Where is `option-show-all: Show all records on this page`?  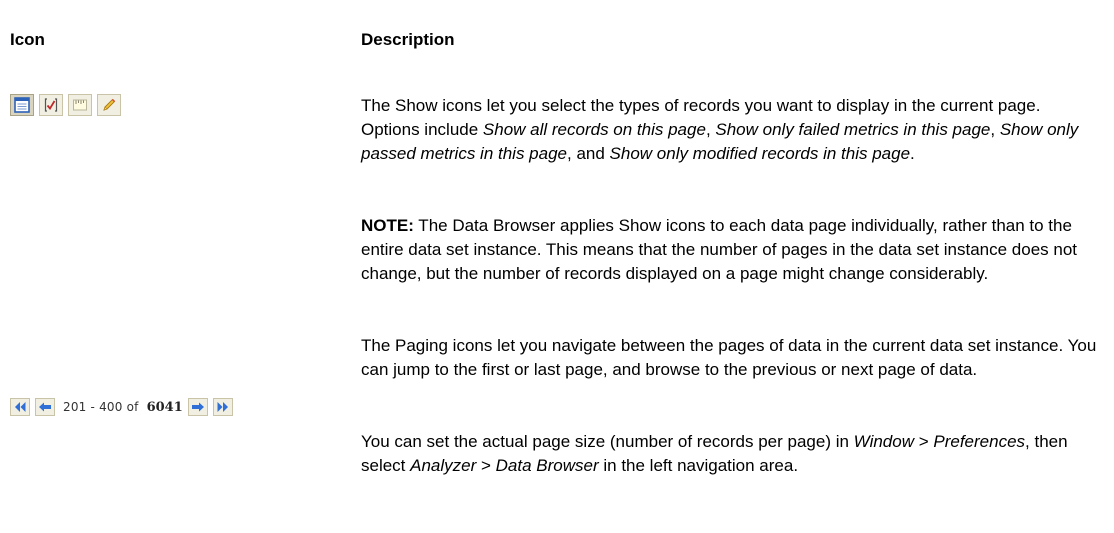 option-show-all: Show all records on this page is located at coordinates (594, 129).